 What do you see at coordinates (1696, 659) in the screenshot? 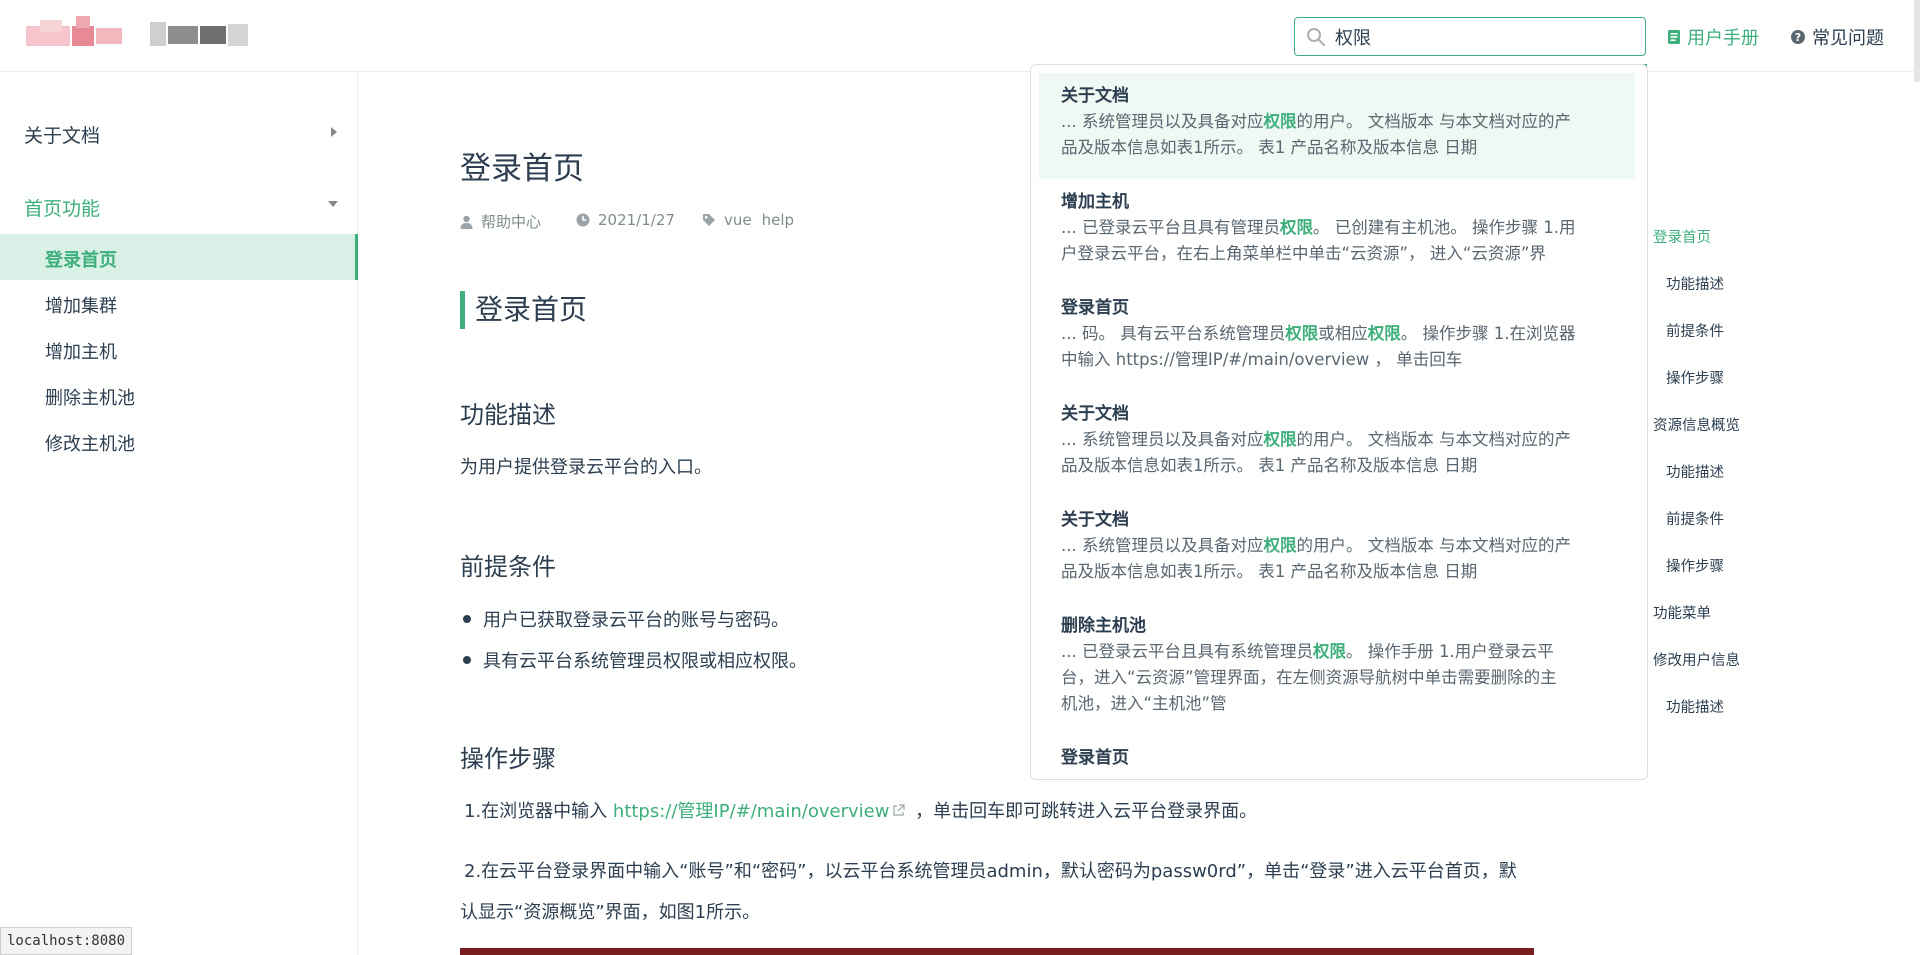
I see `toc-item: 修改用户信息` at bounding box center [1696, 659].